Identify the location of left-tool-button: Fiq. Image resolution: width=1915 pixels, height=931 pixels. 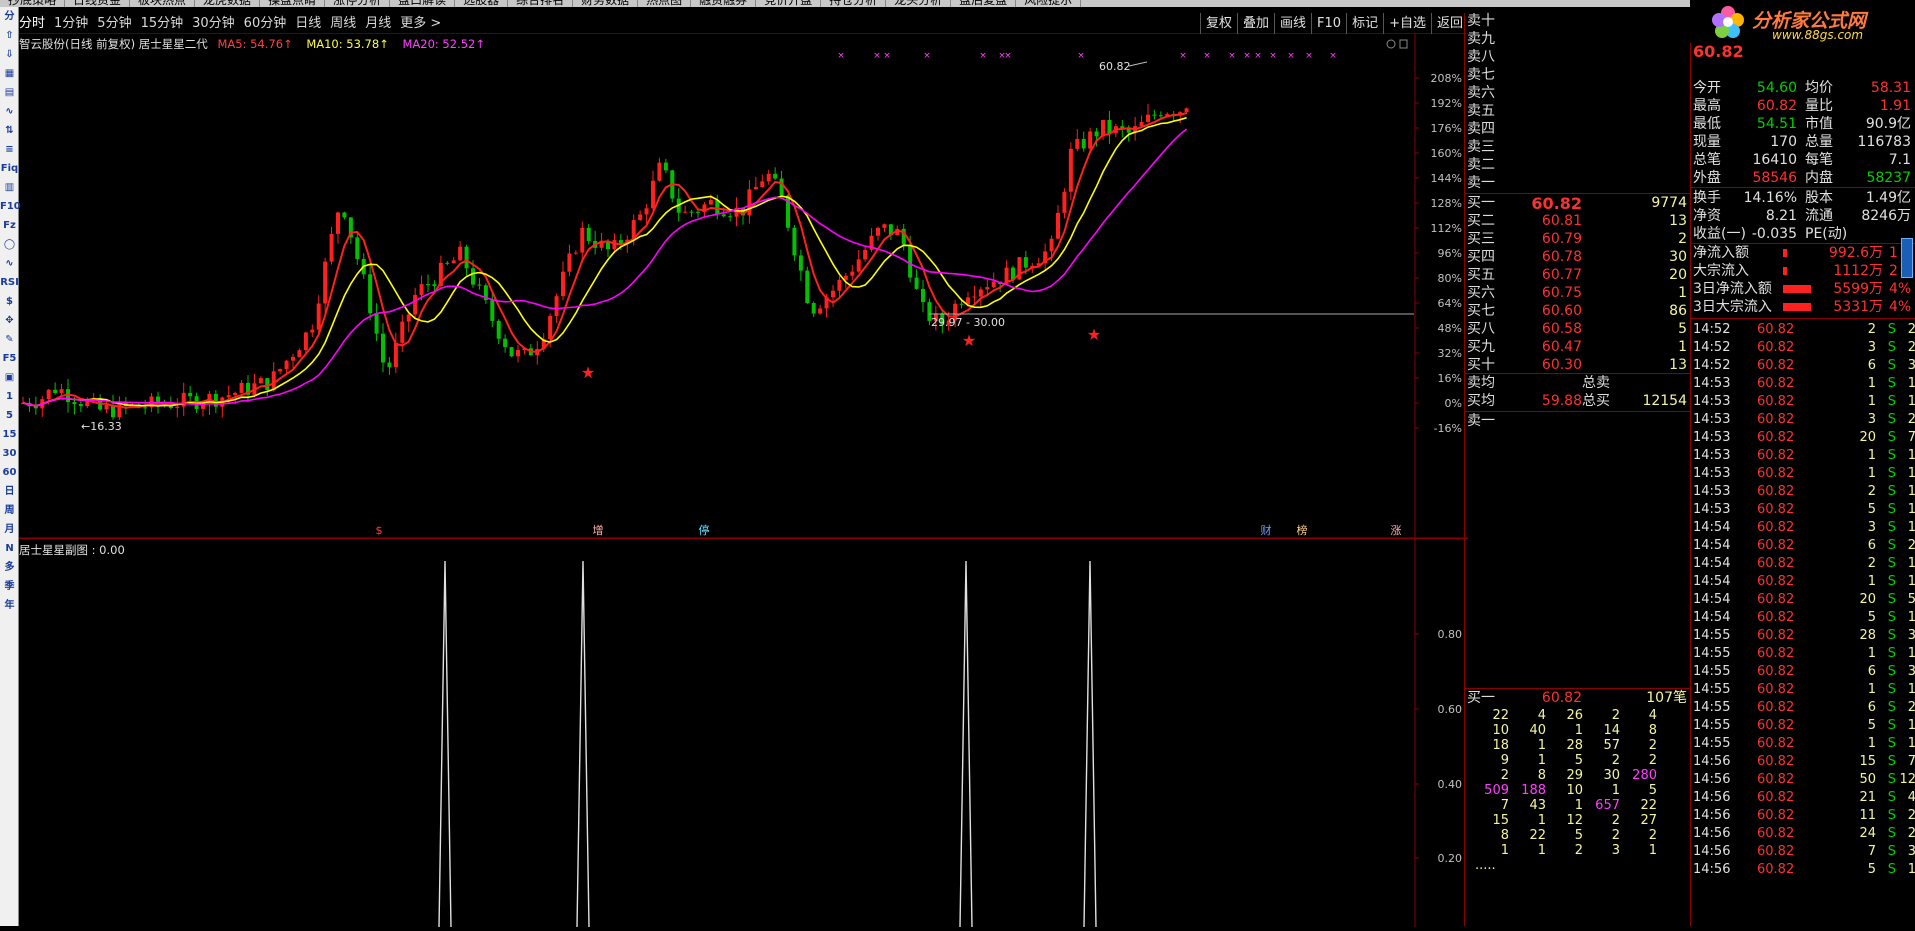
(9, 168).